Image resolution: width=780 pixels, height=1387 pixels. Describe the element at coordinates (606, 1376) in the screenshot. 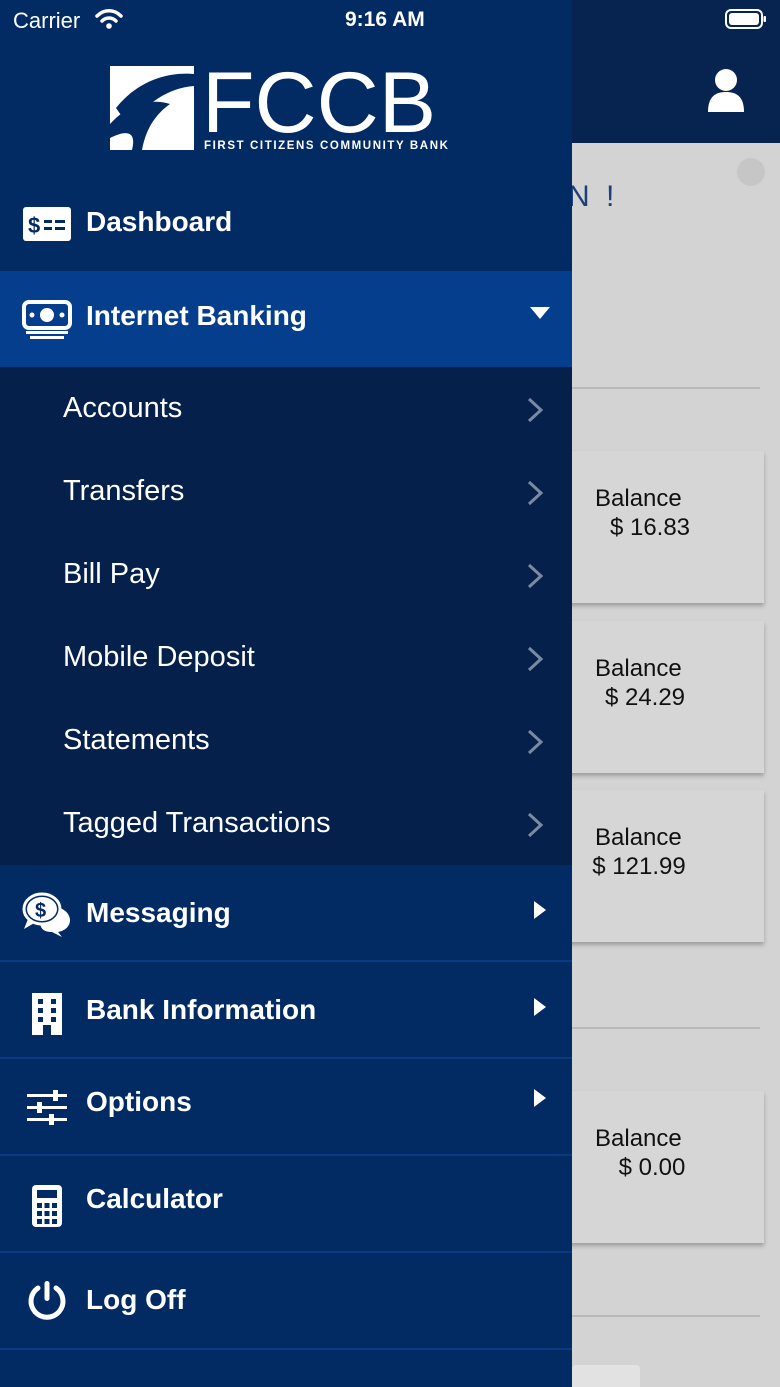

I see `card-edge` at that location.